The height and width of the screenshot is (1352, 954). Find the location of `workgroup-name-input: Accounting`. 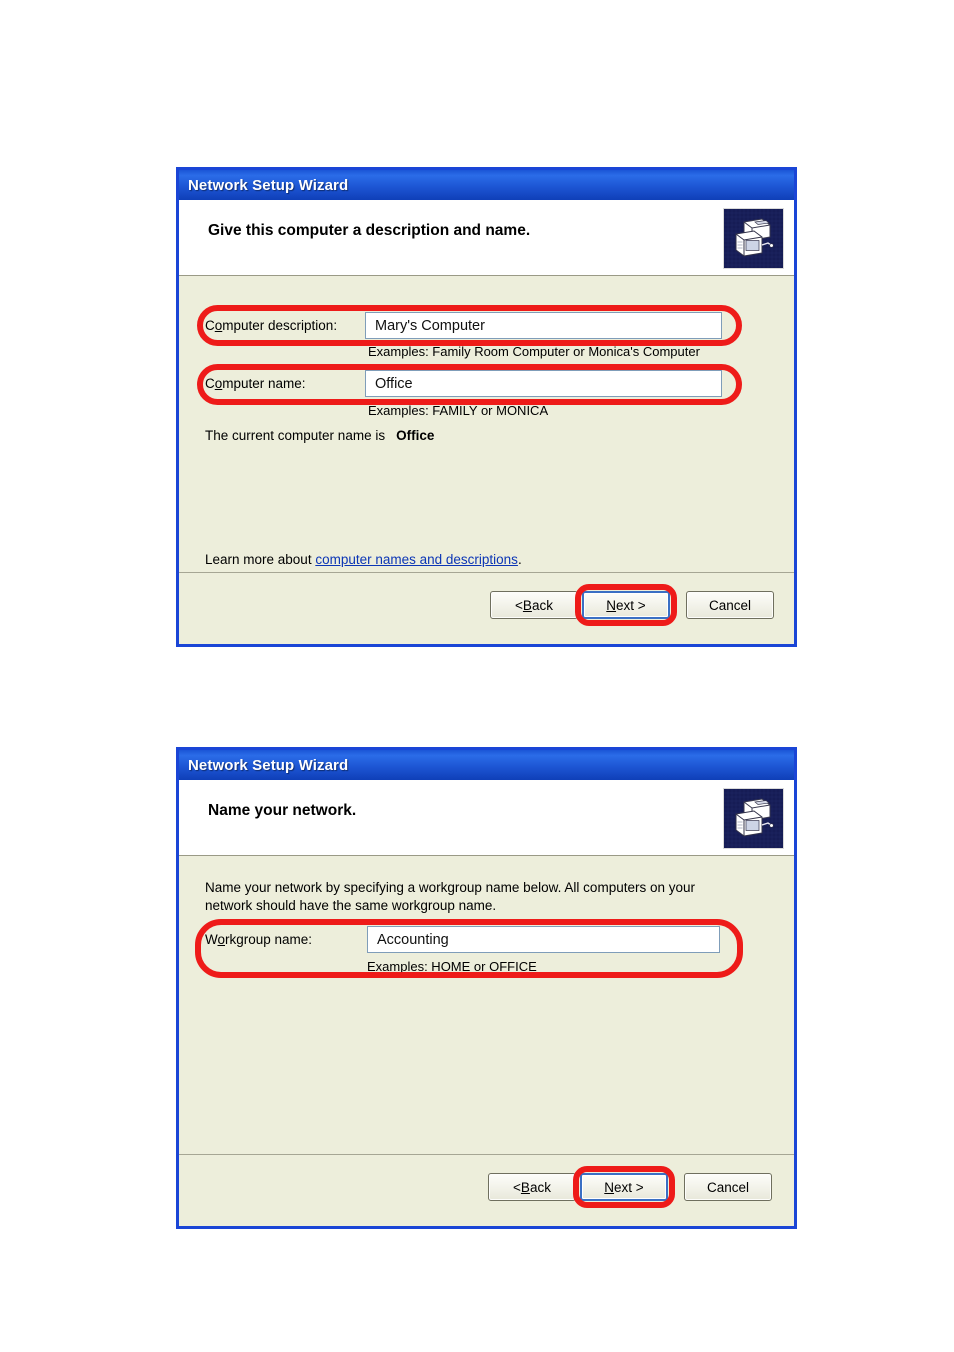

workgroup-name-input: Accounting is located at coordinates (543, 939).